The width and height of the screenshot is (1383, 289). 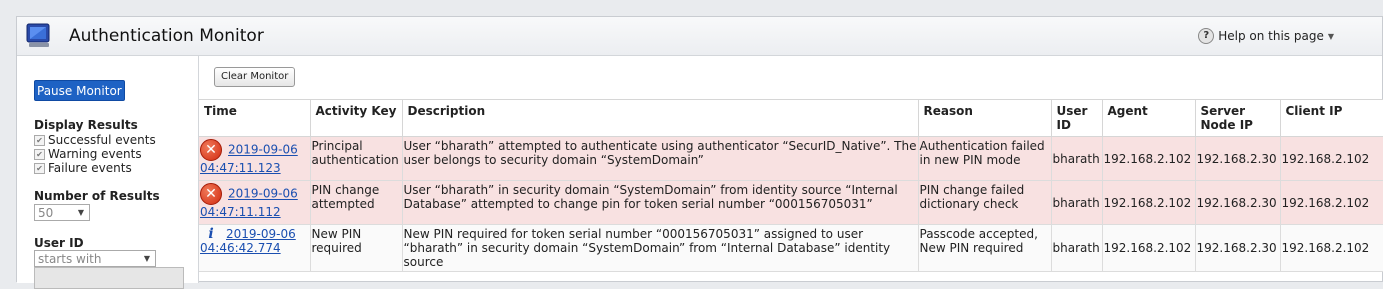 I want to click on activity-key-cell: Principal authentication, so click(x=356, y=158).